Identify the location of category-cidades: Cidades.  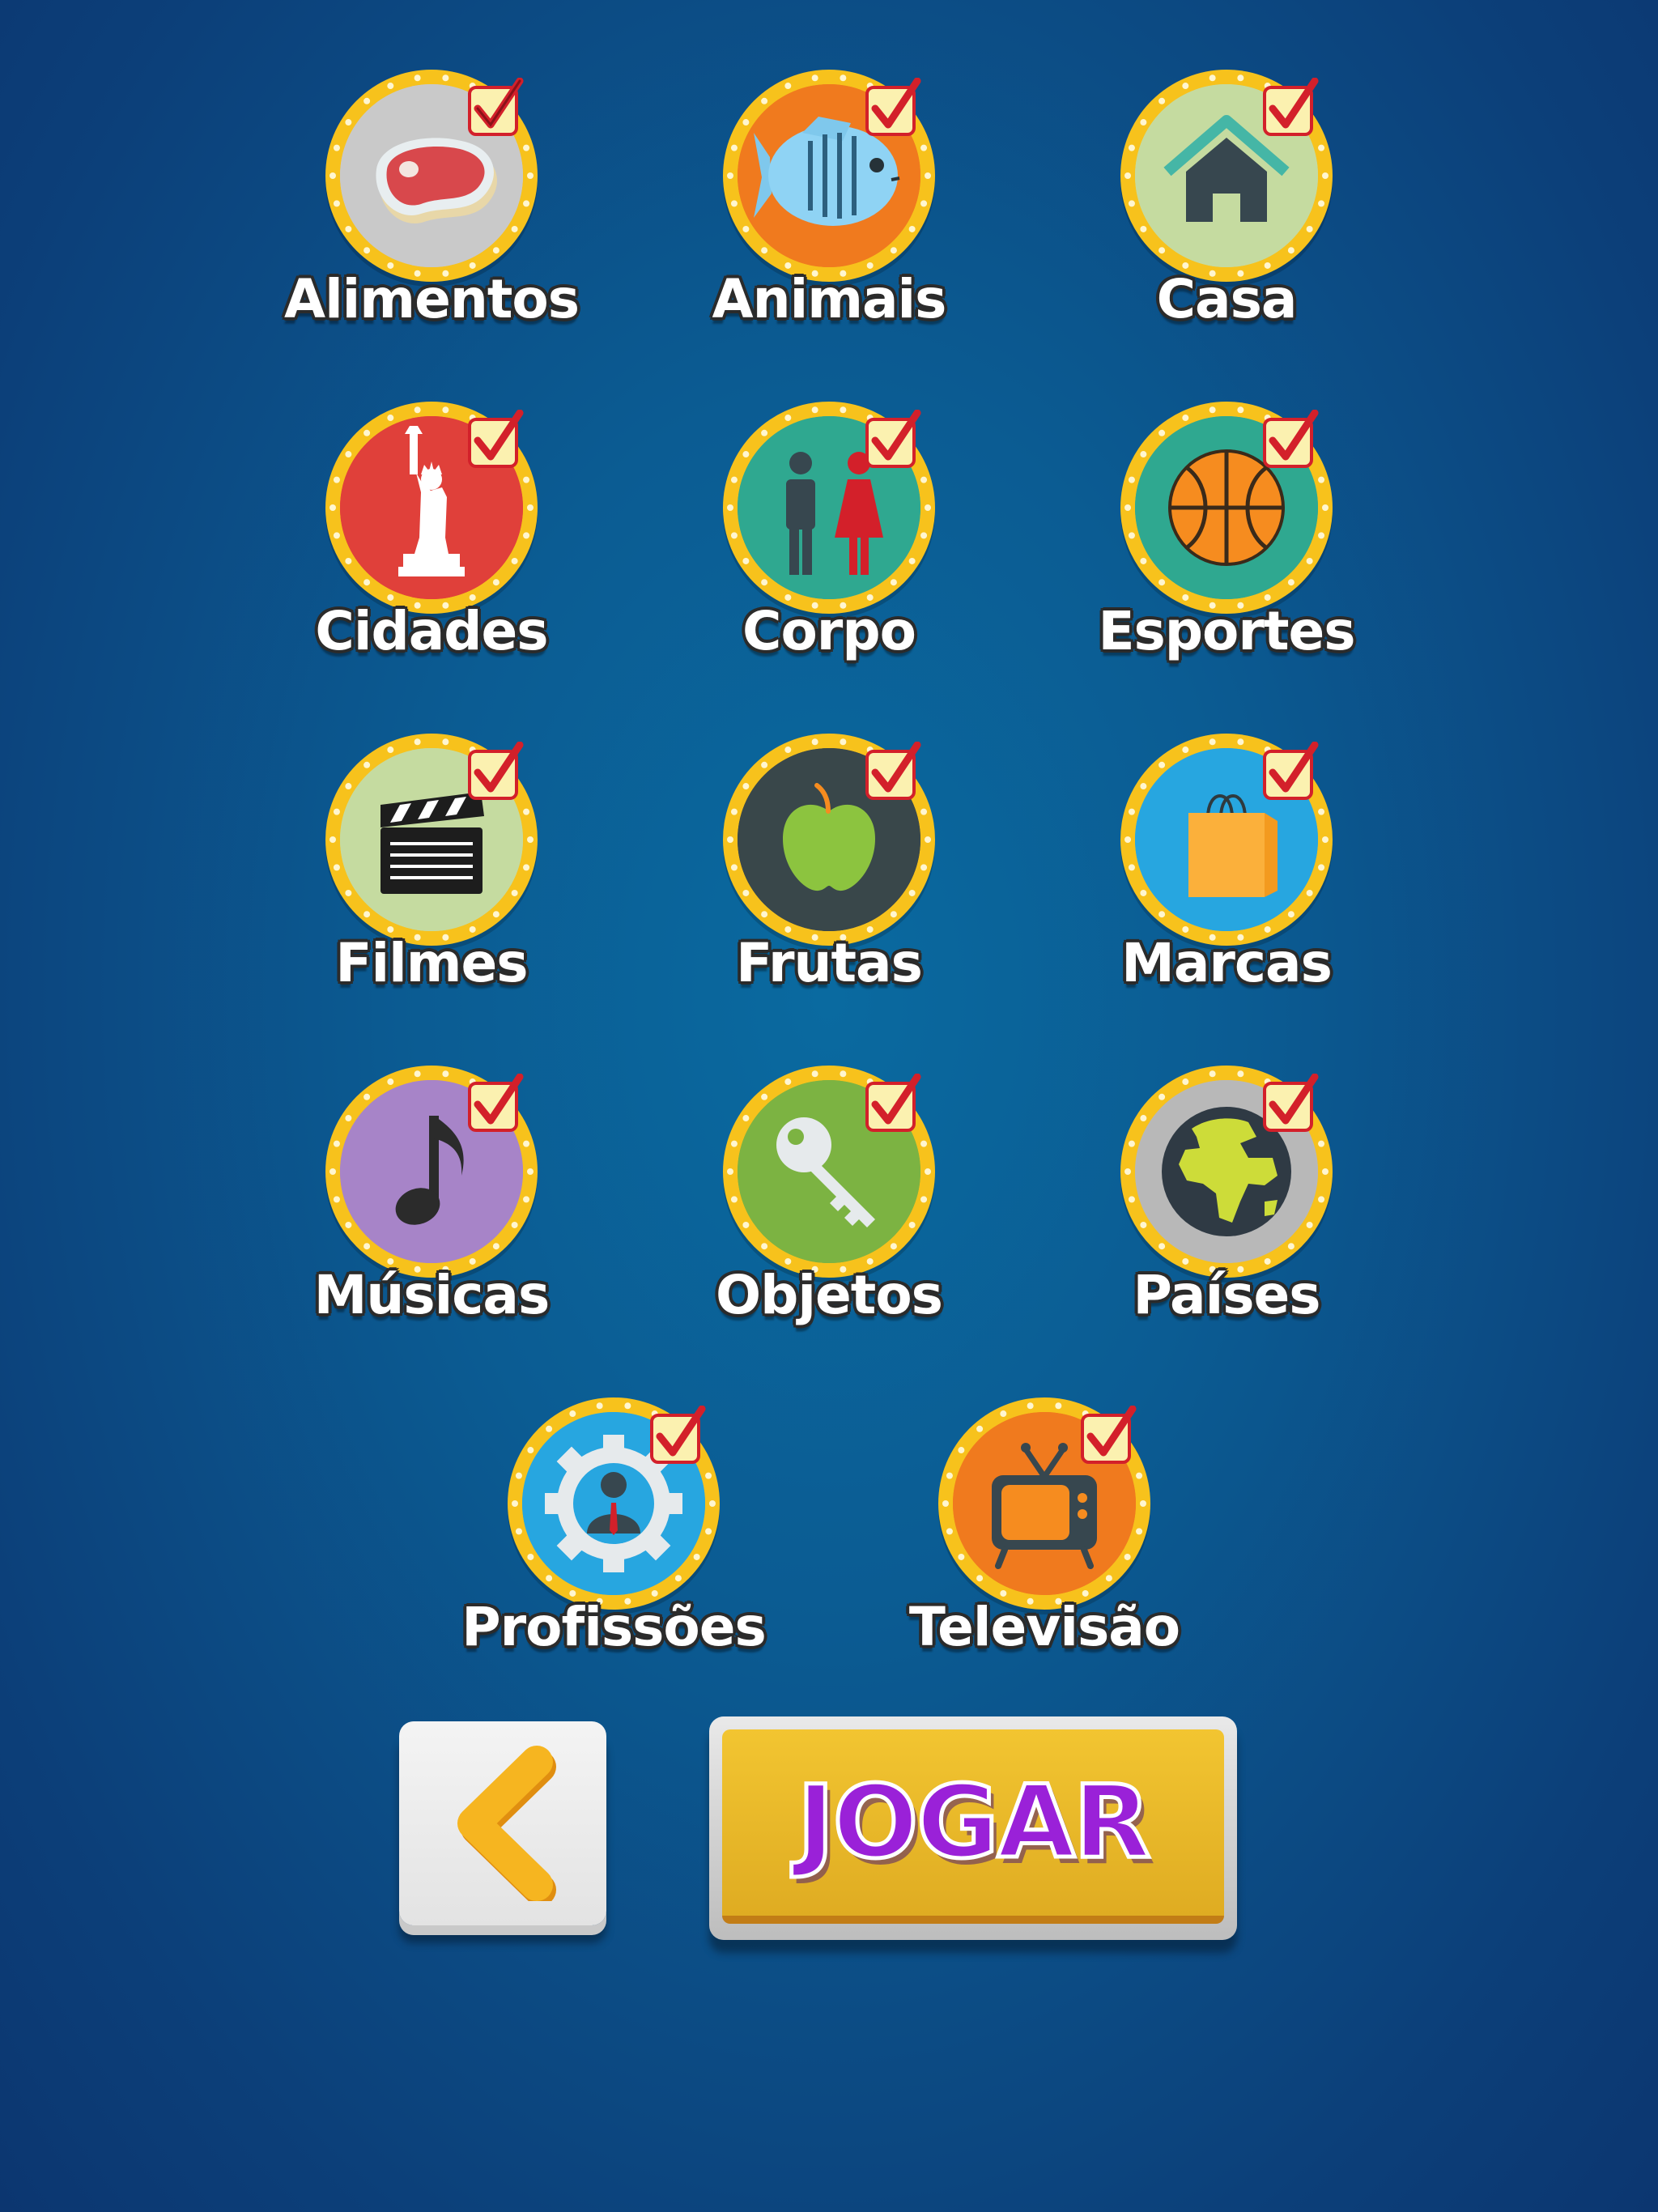
(431, 539).